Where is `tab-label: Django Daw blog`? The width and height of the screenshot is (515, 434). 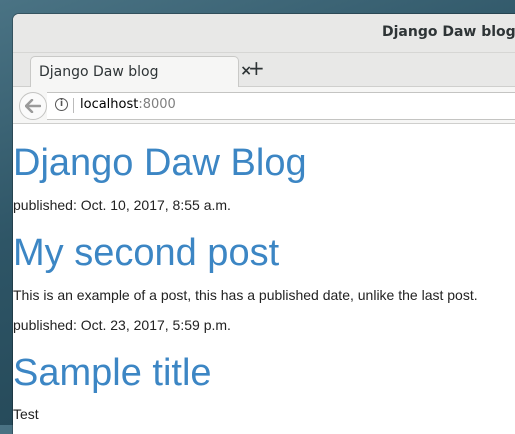
tab-label: Django Daw blog is located at coordinates (99, 72).